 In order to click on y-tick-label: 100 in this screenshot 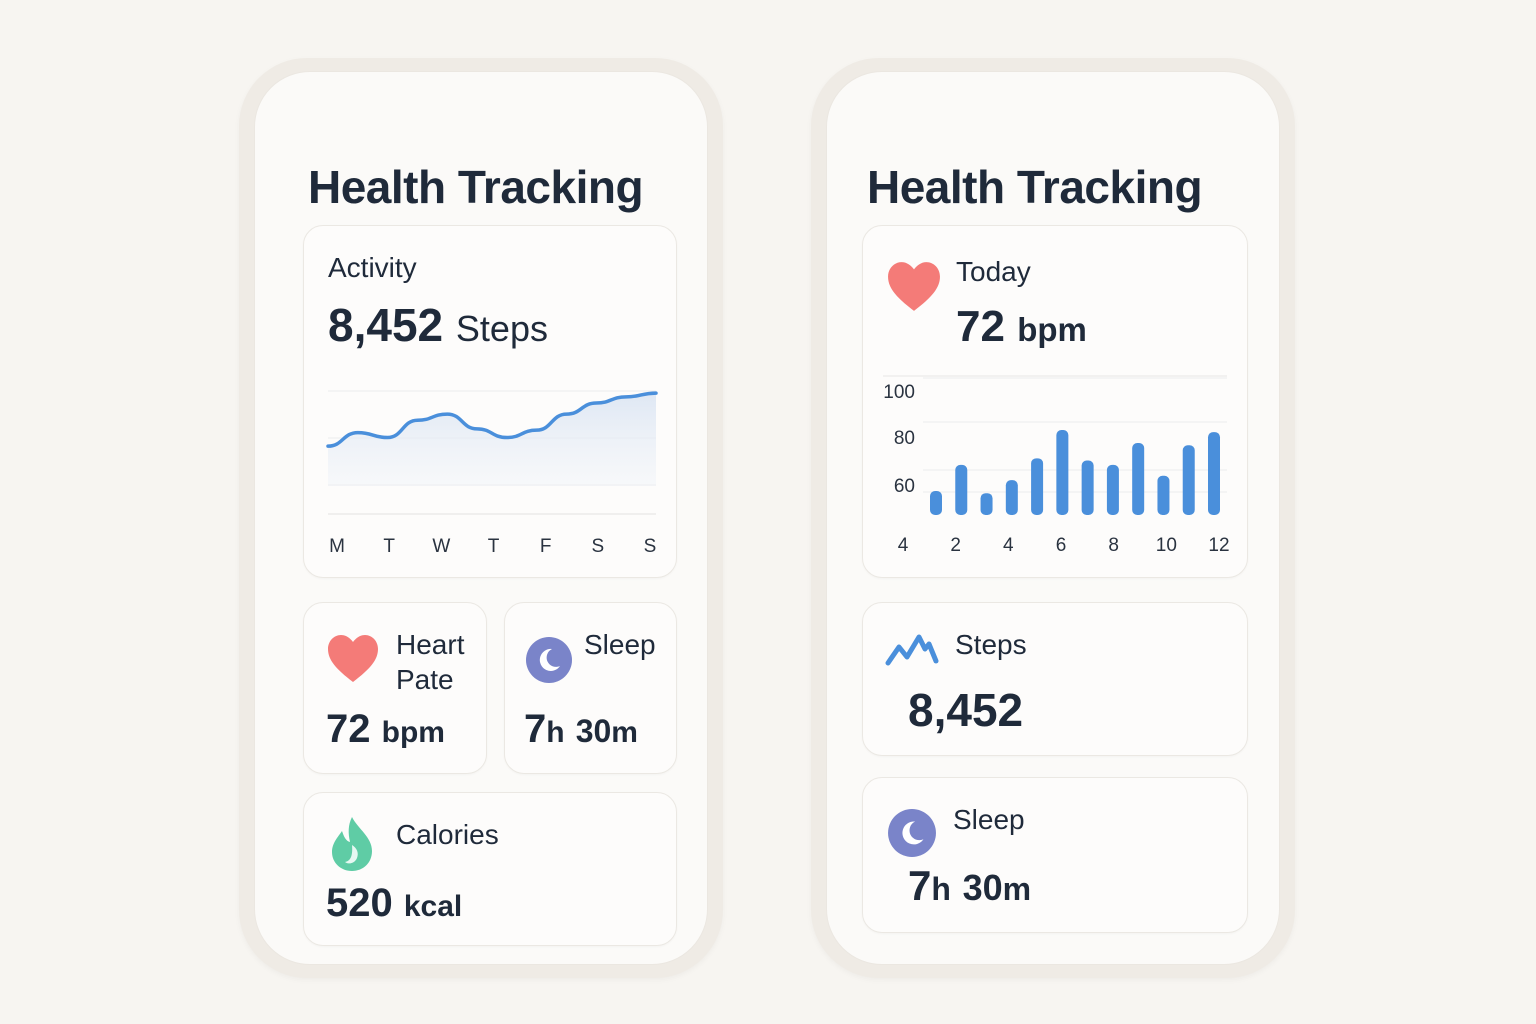, I will do `click(899, 392)`.